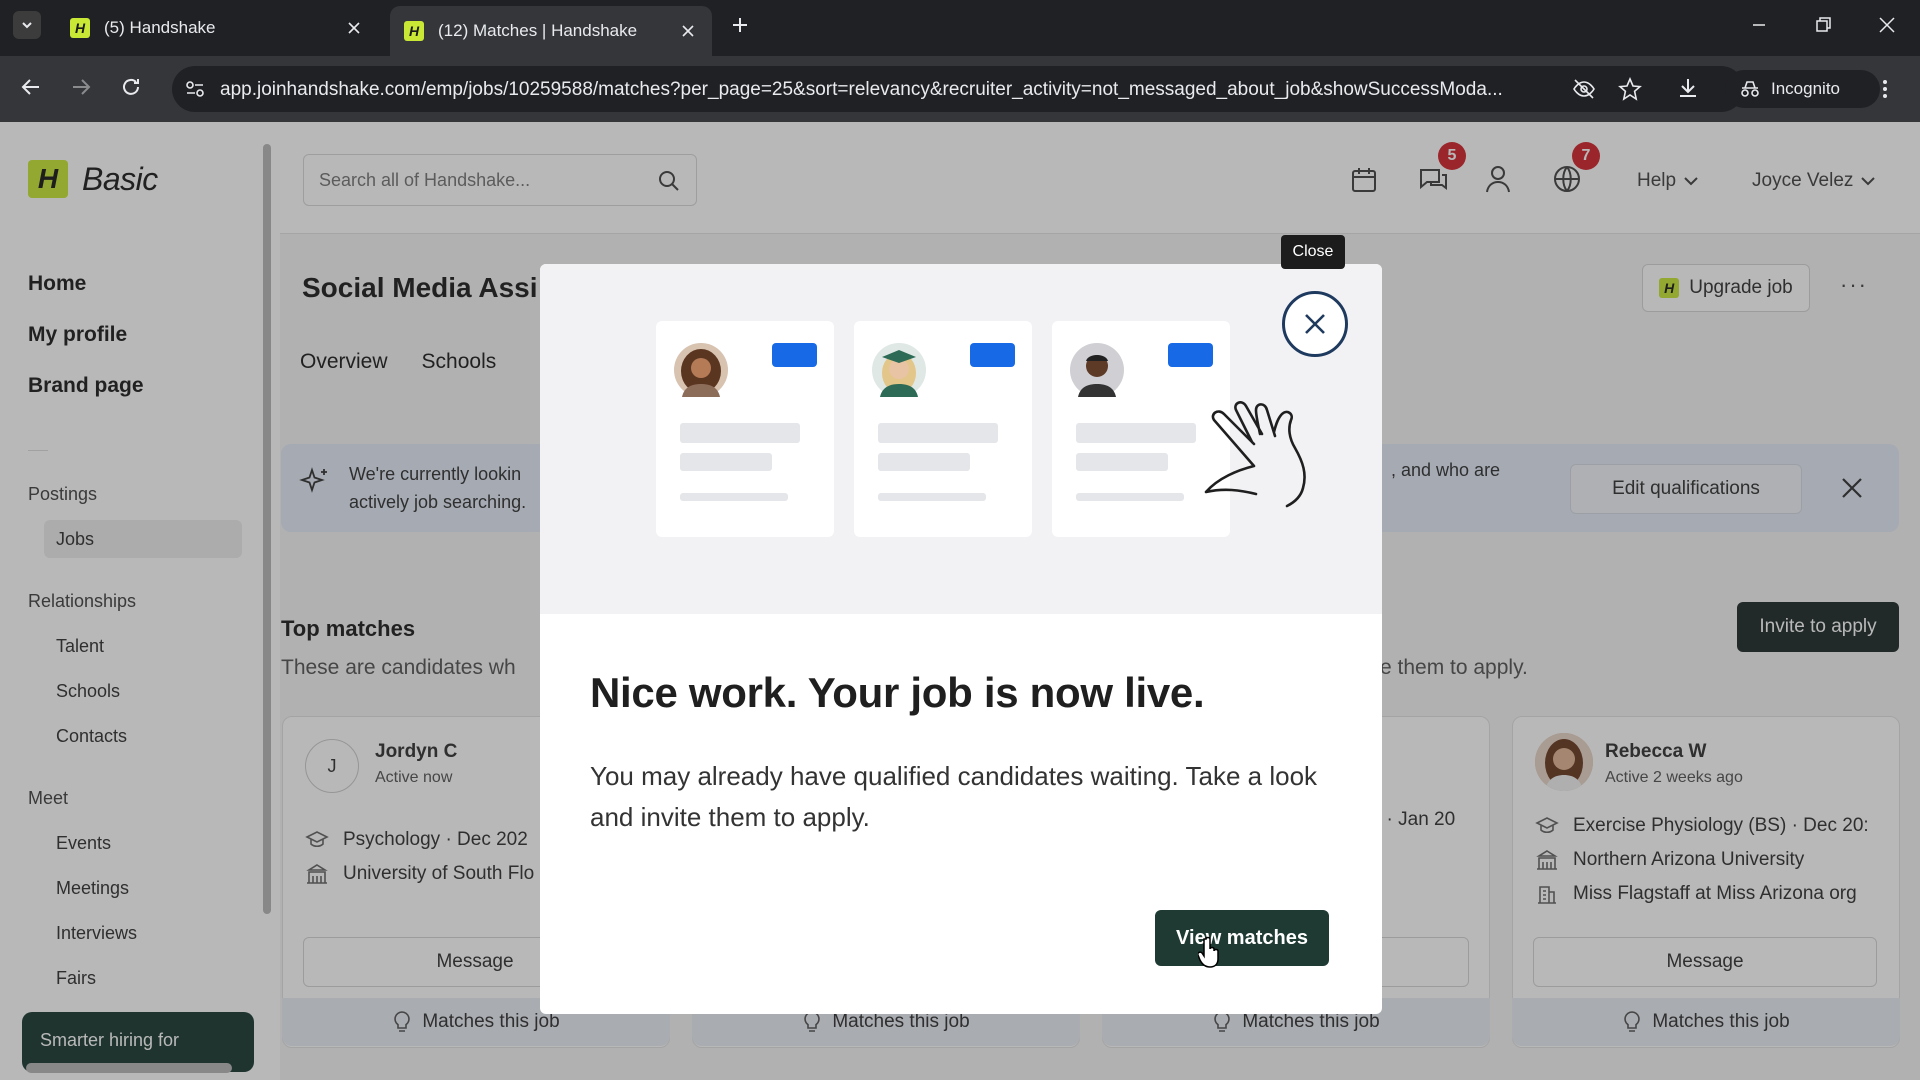 Image resolution: width=1920 pixels, height=1080 pixels. I want to click on minimize-icon, so click(1759, 25).